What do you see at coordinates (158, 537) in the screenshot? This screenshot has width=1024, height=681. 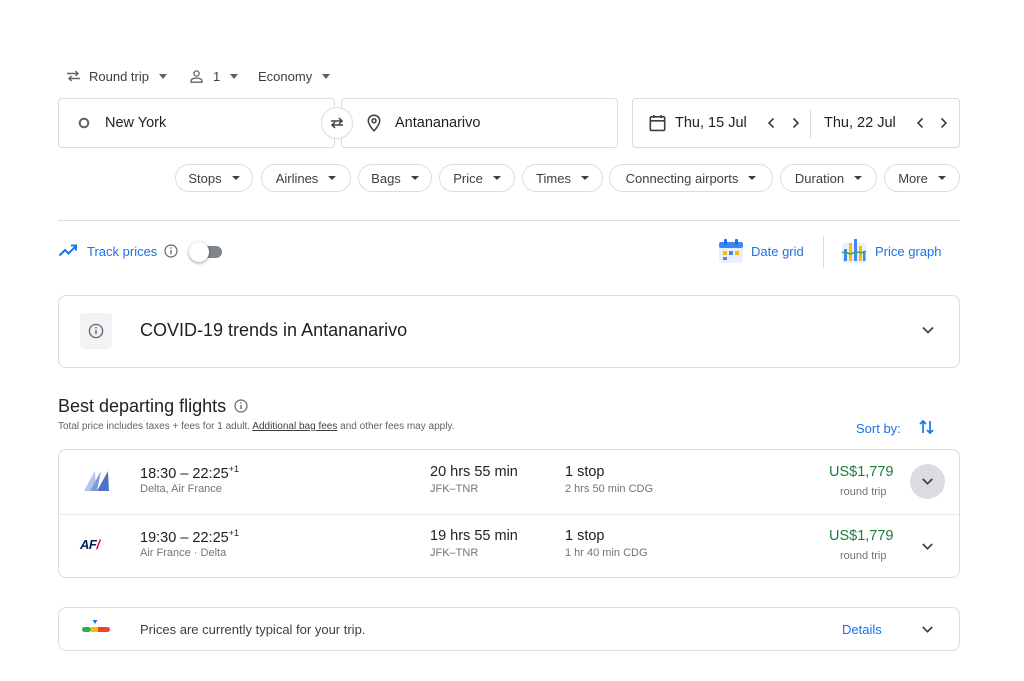 I see `depart-time: 19:30` at bounding box center [158, 537].